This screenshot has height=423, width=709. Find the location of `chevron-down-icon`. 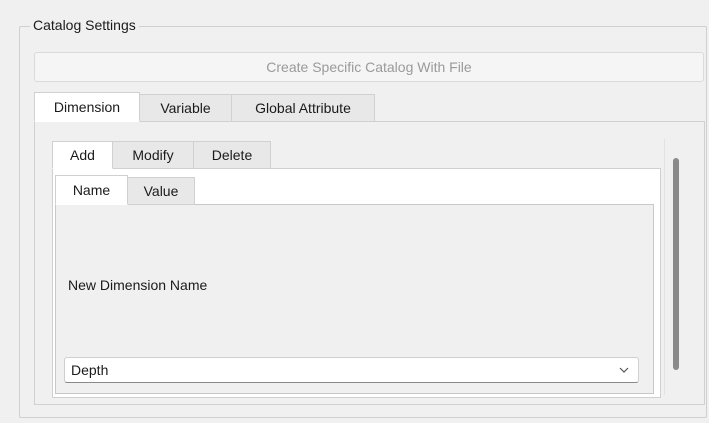

chevron-down-icon is located at coordinates (624, 370).